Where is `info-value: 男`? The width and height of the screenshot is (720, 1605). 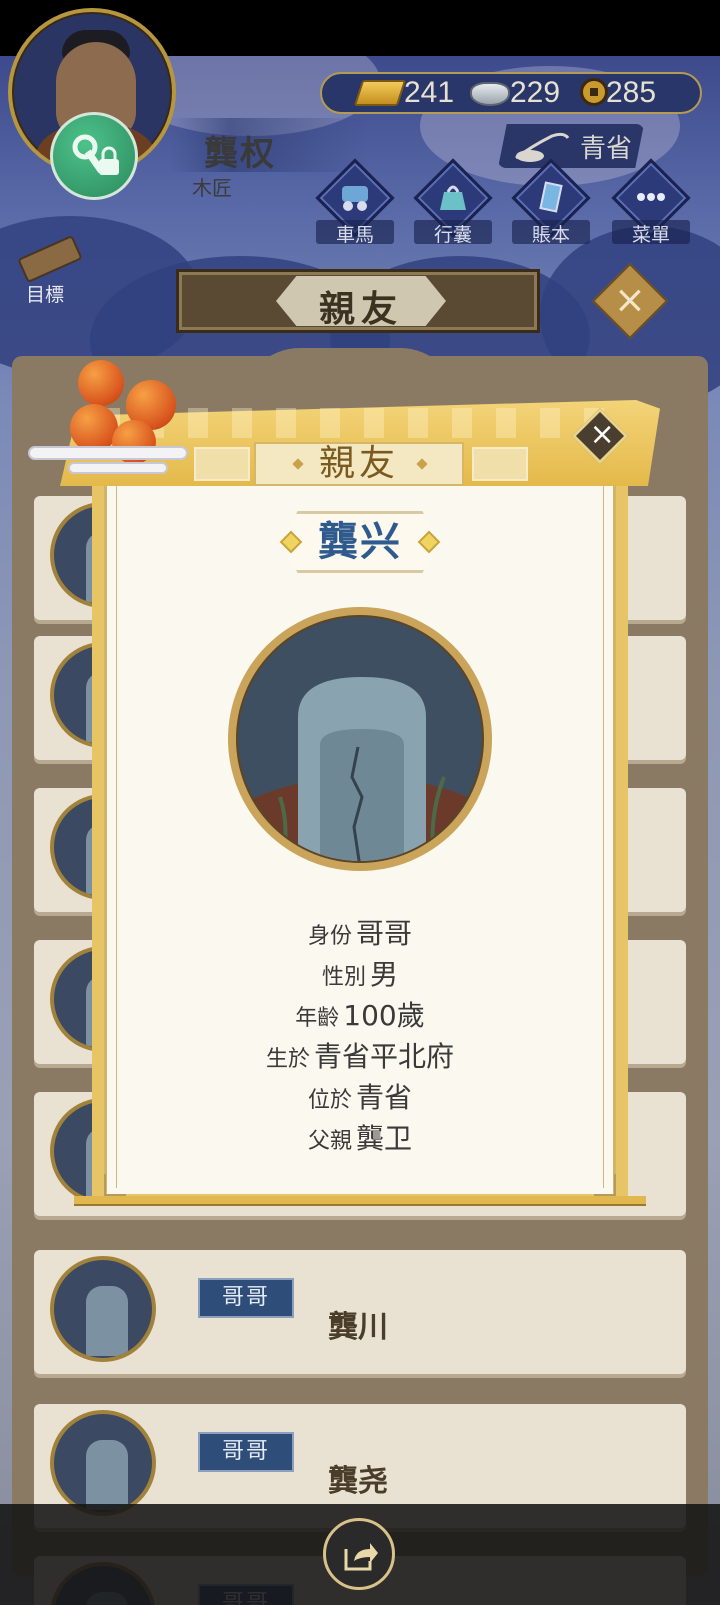 info-value: 男 is located at coordinates (384, 974).